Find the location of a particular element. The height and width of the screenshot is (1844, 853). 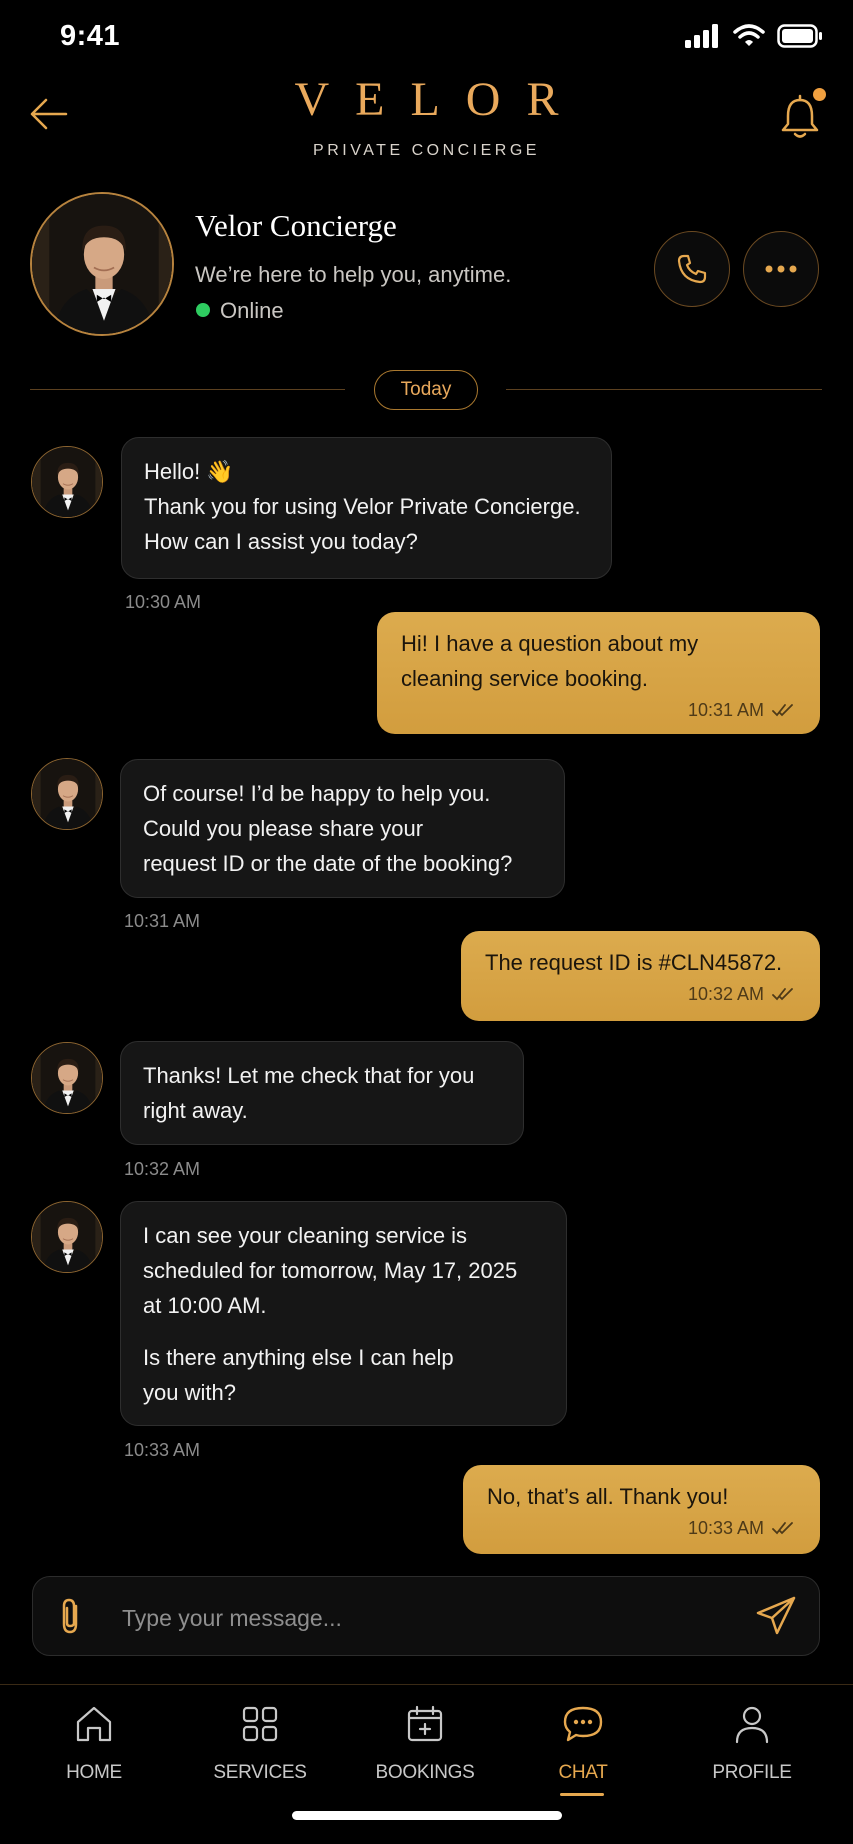

more-options-button is located at coordinates (781, 269).